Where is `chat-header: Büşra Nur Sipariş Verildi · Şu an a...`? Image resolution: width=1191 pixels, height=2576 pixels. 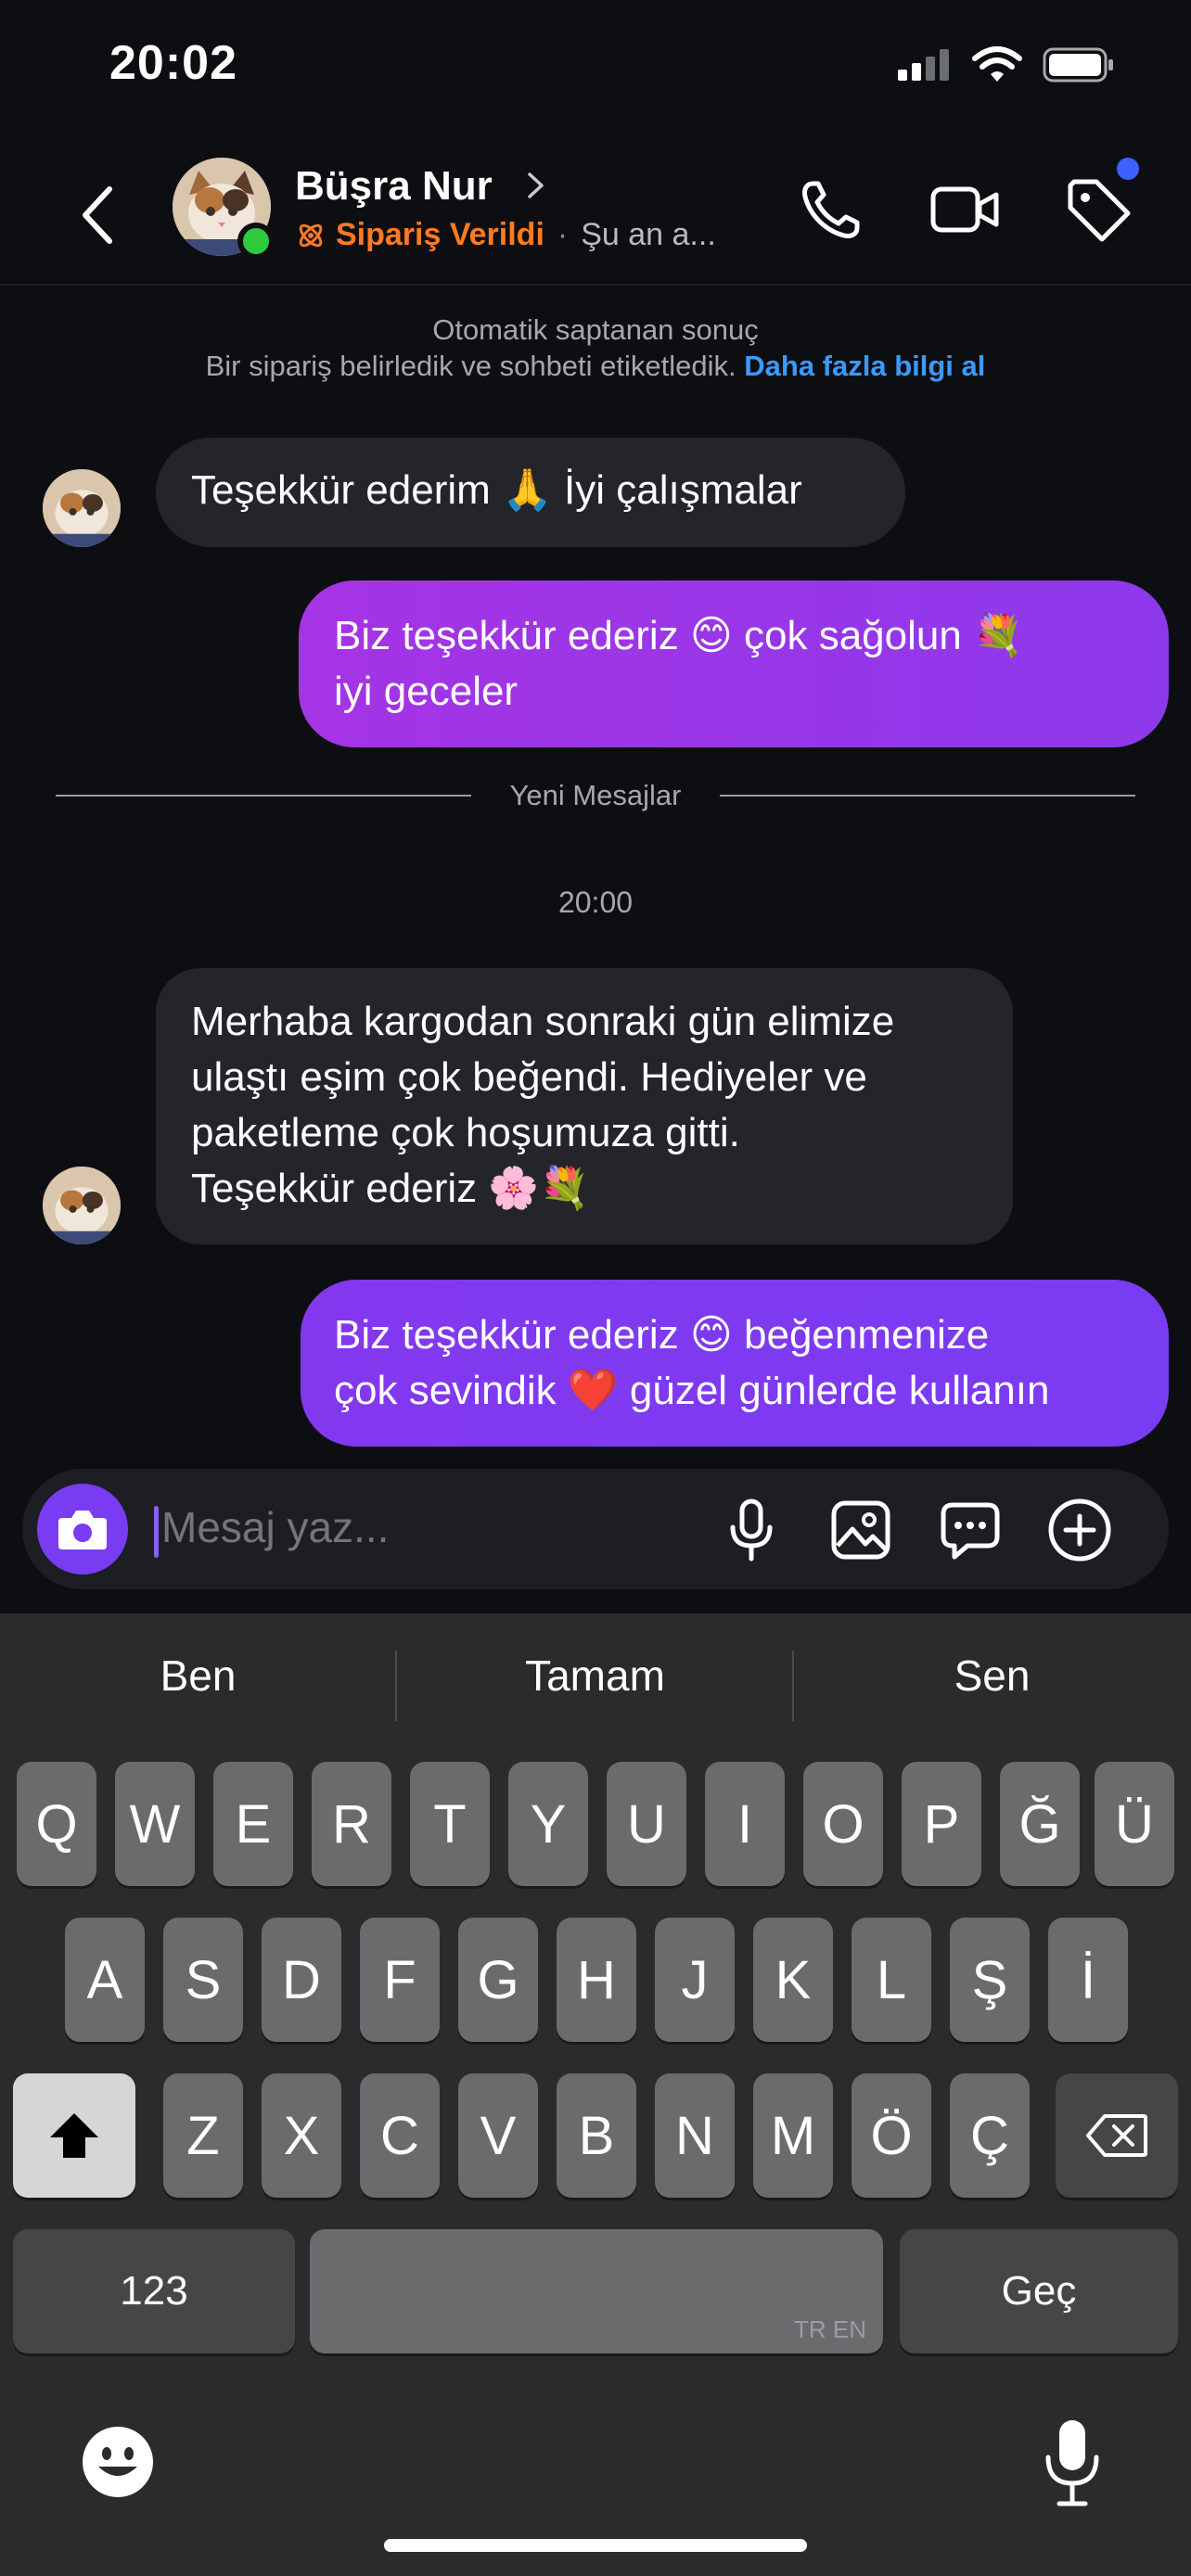
chat-header: Büşra Nur Sipariş Verildi · Şu an a... is located at coordinates (595, 212).